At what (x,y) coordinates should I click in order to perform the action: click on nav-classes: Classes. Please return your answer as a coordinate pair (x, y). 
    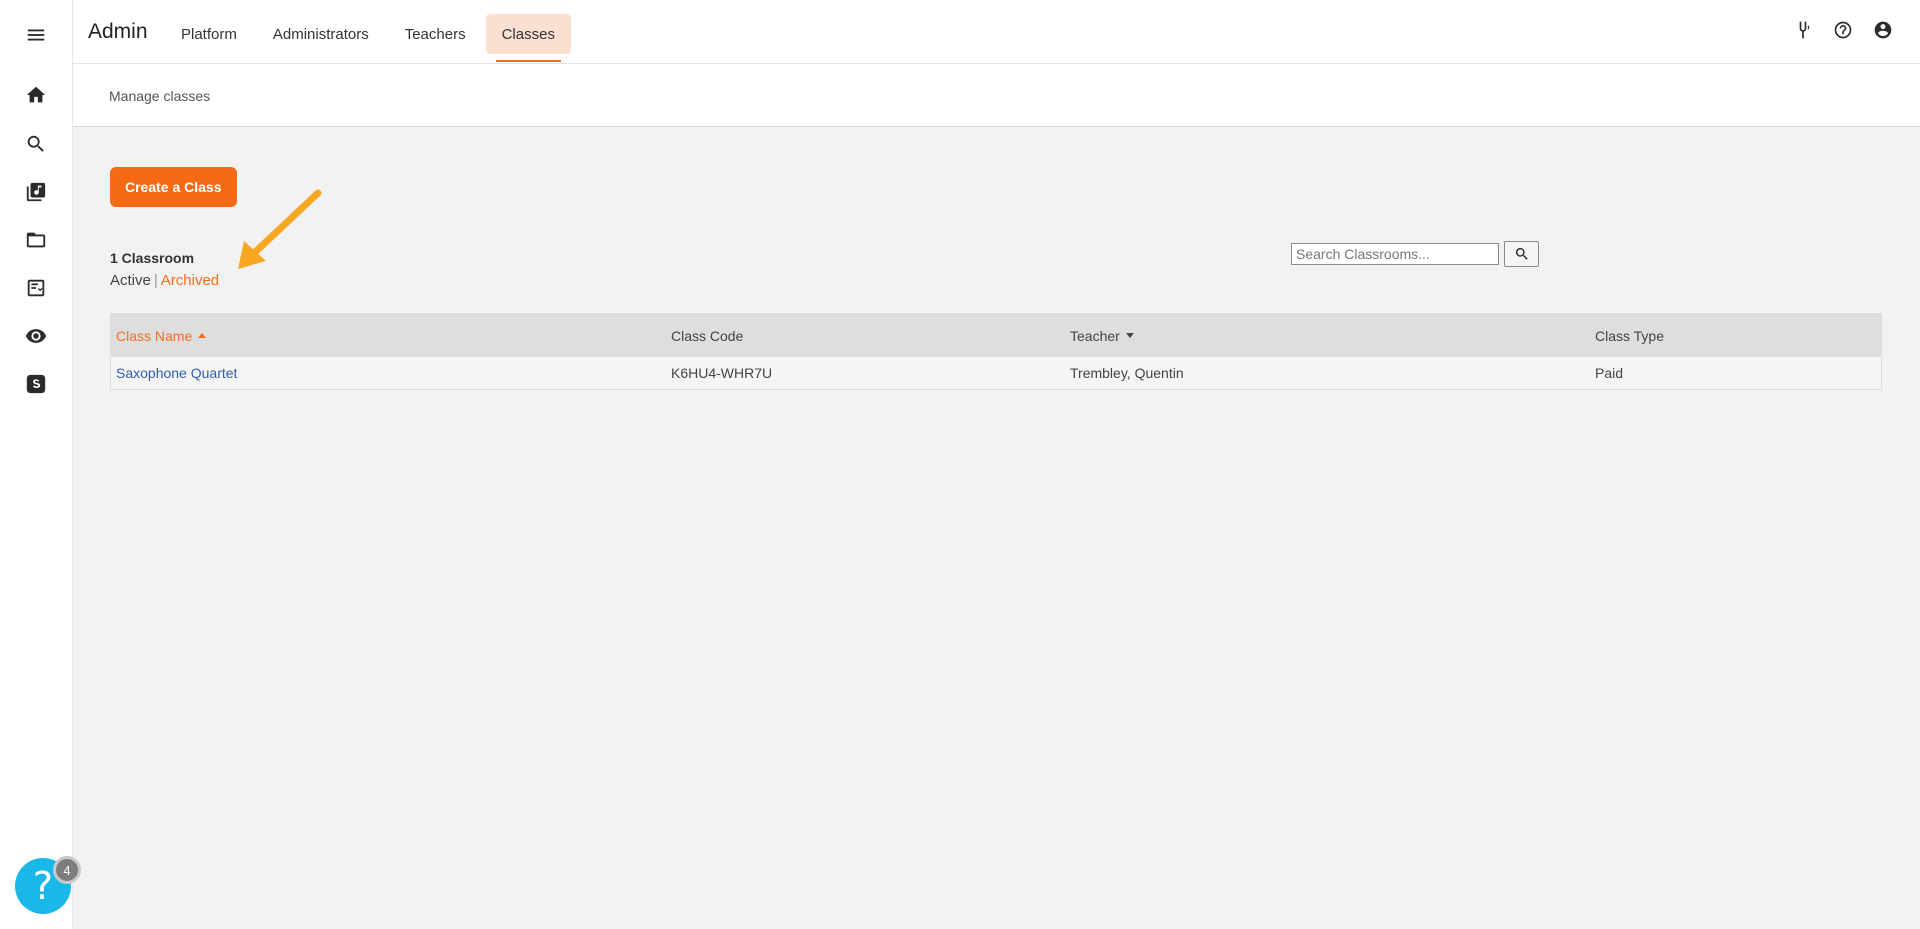
    Looking at the image, I should click on (528, 38).